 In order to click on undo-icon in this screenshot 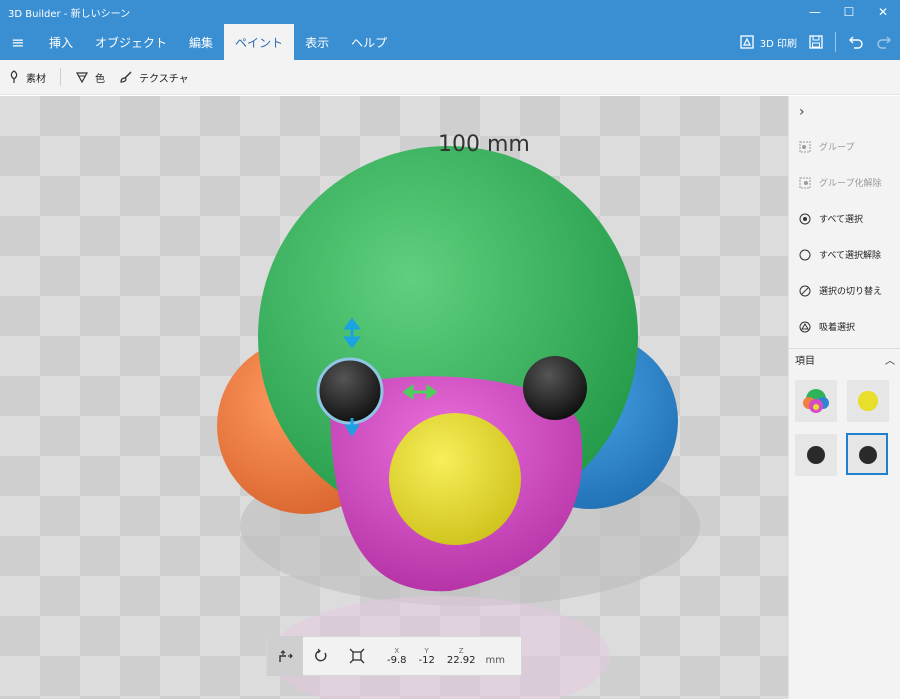, I will do `click(856, 42)`.